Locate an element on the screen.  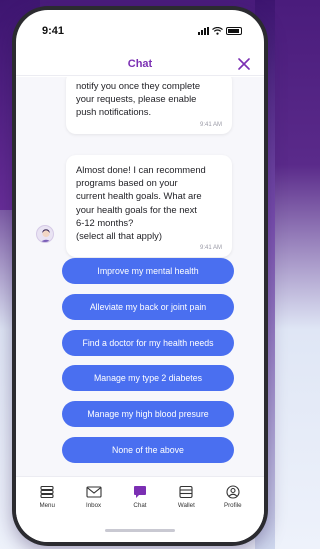
profile-icon is located at coordinates (233, 492).